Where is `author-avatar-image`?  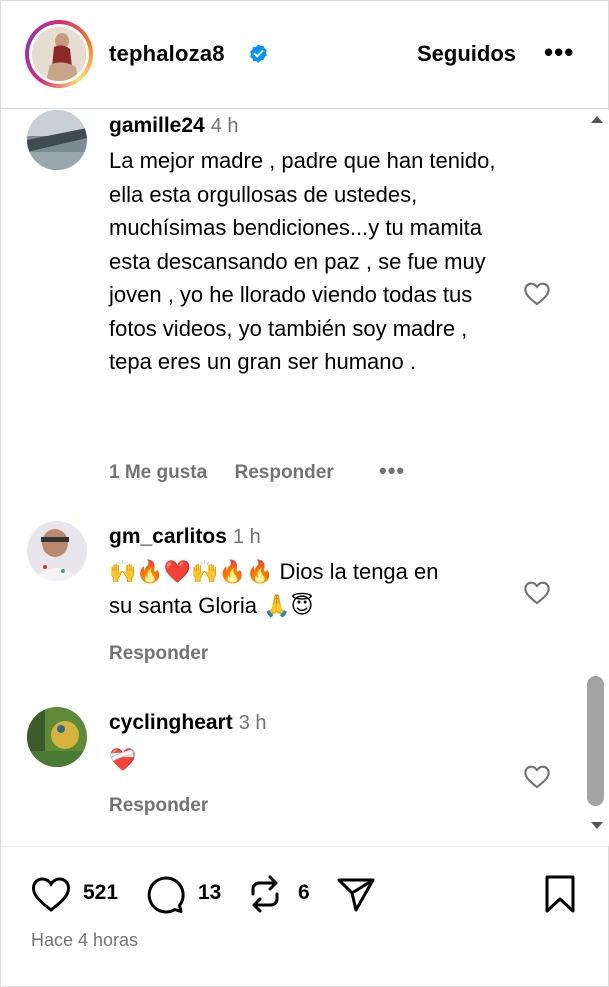 author-avatar-image is located at coordinates (59, 54).